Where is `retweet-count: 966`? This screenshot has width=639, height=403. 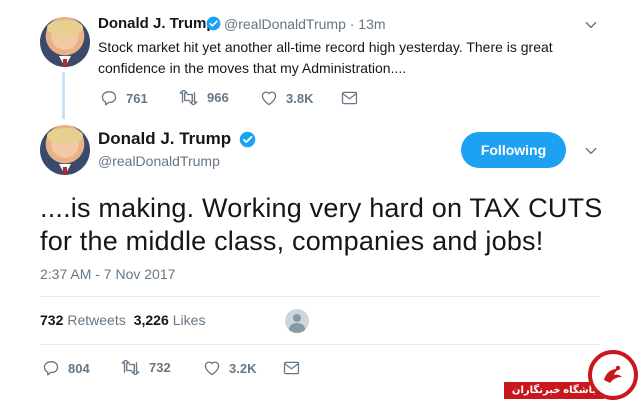
retweet-count: 966 is located at coordinates (218, 97).